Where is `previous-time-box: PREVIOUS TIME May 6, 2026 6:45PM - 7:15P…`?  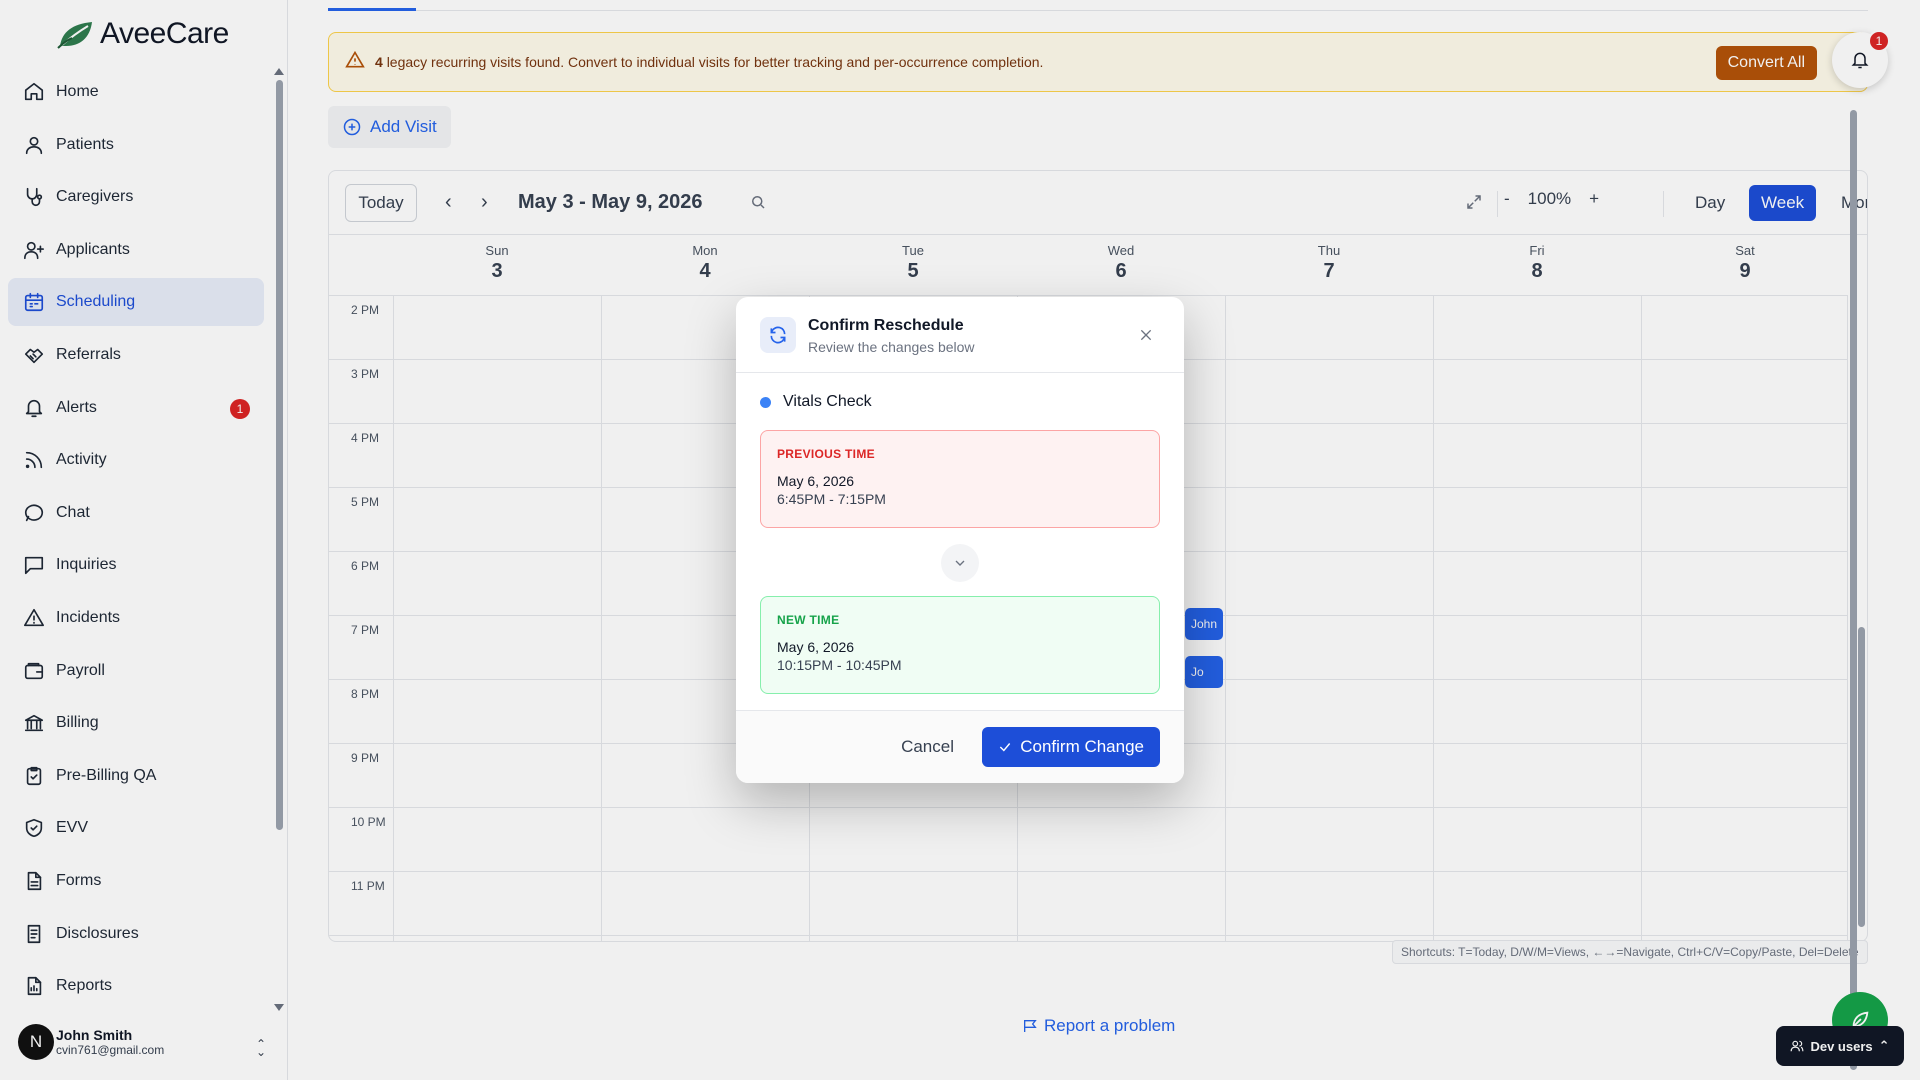 previous-time-box: PREVIOUS TIME May 6, 2026 6:45PM - 7:15P… is located at coordinates (960, 479).